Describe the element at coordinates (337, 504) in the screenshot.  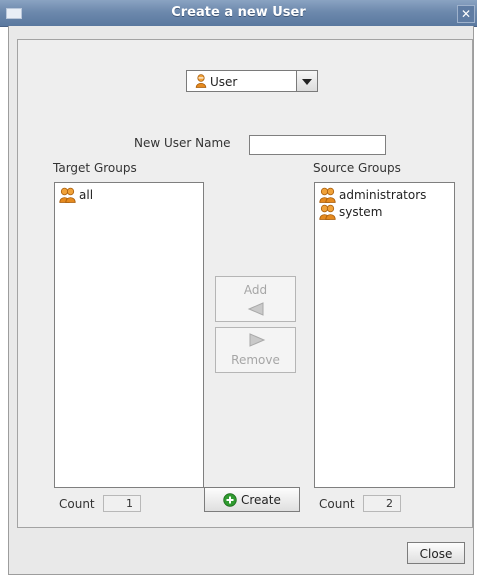
I see `source-count-label: Count` at that location.